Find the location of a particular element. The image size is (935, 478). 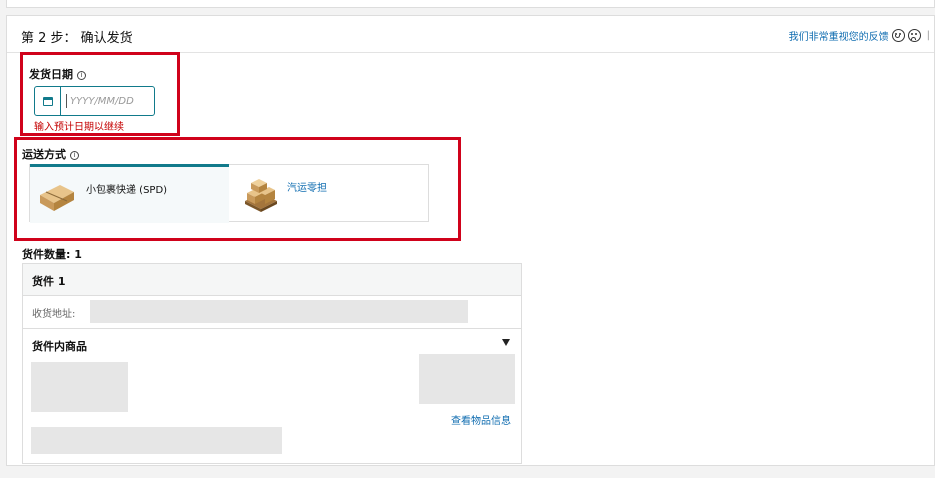

shipment-title: 货件 1 is located at coordinates (272, 280).